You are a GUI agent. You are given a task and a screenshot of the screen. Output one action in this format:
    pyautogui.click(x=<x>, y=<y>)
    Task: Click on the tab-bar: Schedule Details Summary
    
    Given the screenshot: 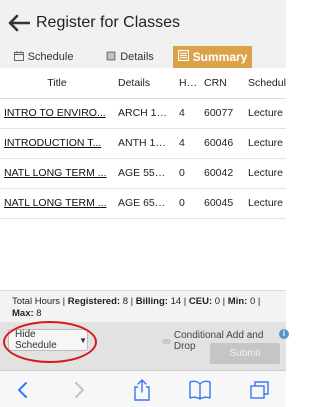 What is the action you would take?
    pyautogui.click(x=143, y=57)
    